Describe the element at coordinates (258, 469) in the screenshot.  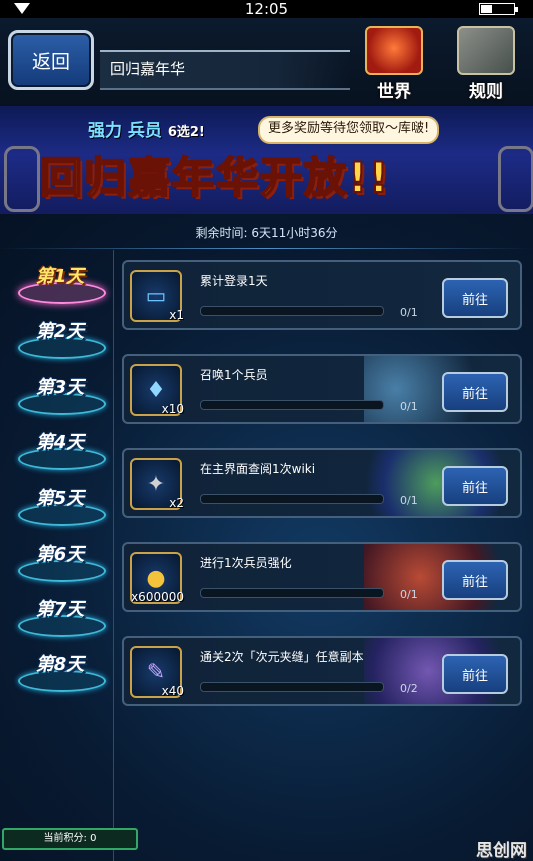
I see `task-name: 在主界面查阅1次wiki` at that location.